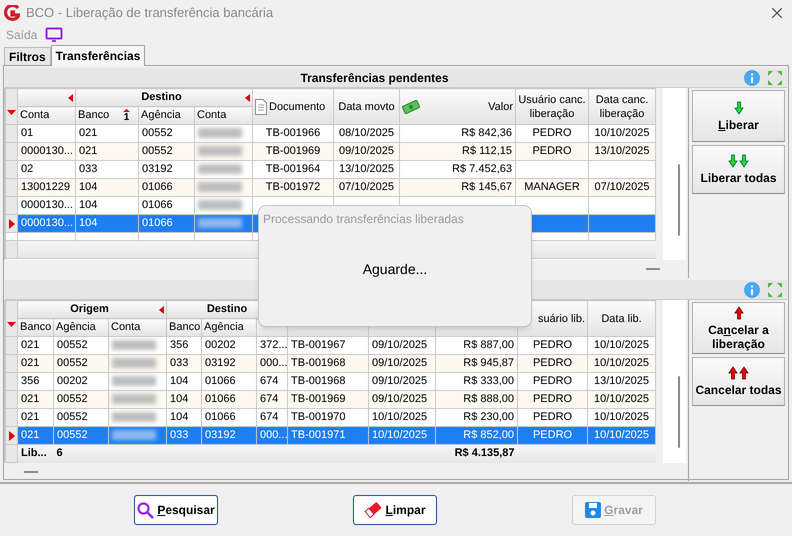  Describe the element at coordinates (176, 510) in the screenshot. I see `action-button: Pesquisar` at that location.